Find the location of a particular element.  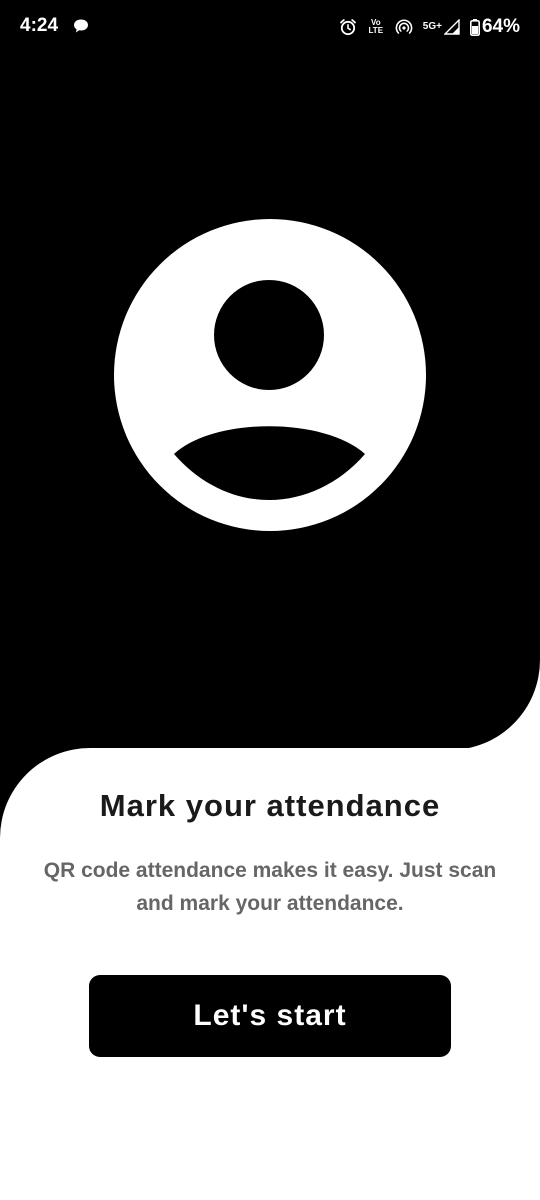

signal-icon: 5G+ is located at coordinates (441, 27).